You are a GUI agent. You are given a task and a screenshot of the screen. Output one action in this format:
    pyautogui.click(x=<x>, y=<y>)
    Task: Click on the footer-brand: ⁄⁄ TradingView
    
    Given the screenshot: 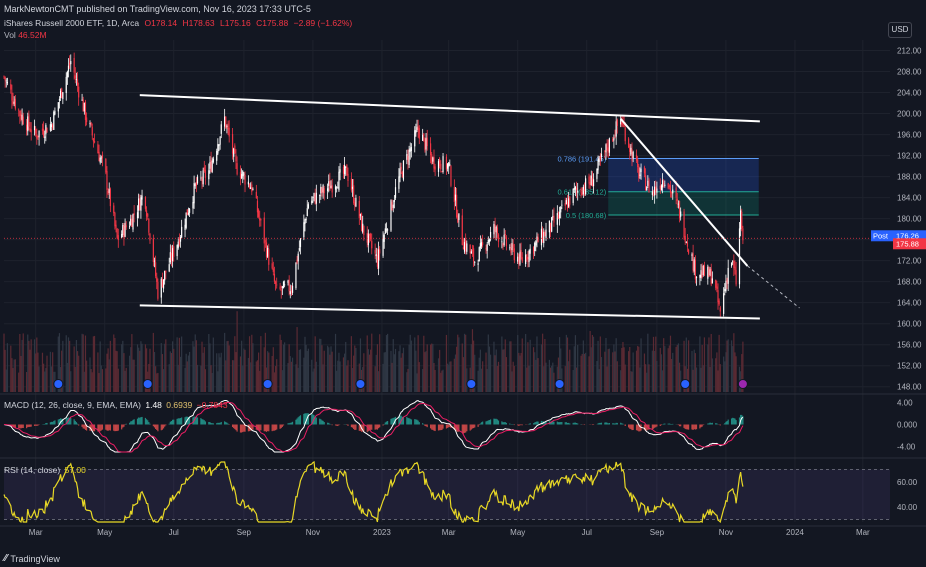 What is the action you would take?
    pyautogui.click(x=32, y=558)
    